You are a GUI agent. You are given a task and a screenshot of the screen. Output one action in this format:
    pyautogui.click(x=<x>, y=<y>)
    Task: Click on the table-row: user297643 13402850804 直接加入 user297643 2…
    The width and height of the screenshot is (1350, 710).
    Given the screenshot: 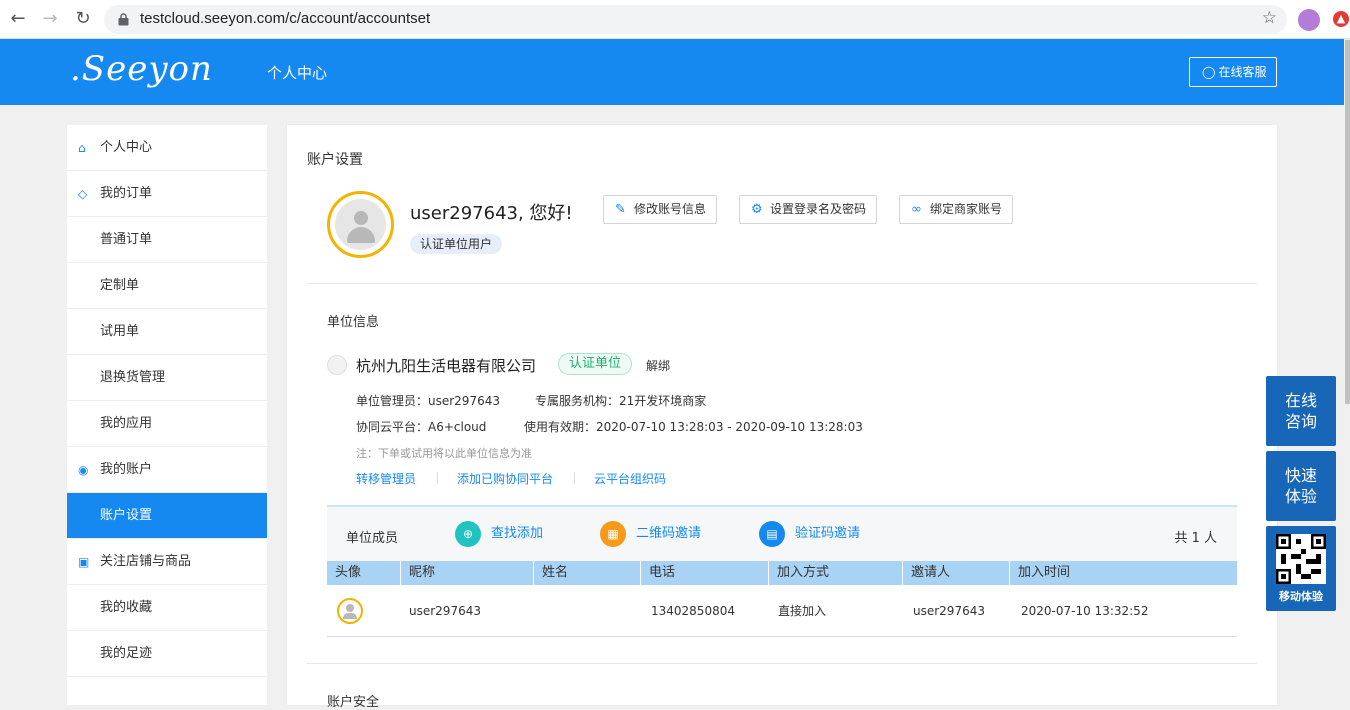 What is the action you would take?
    pyautogui.click(x=782, y=611)
    